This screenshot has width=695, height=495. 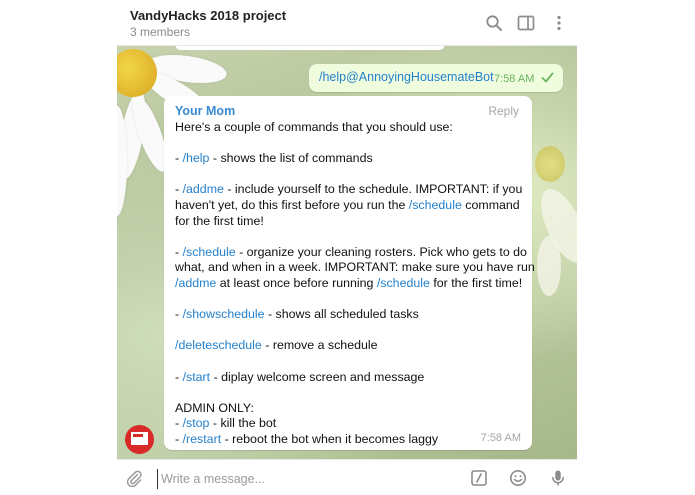 I want to click on message-line: - /help - shows the list of commands, so click(x=274, y=158).